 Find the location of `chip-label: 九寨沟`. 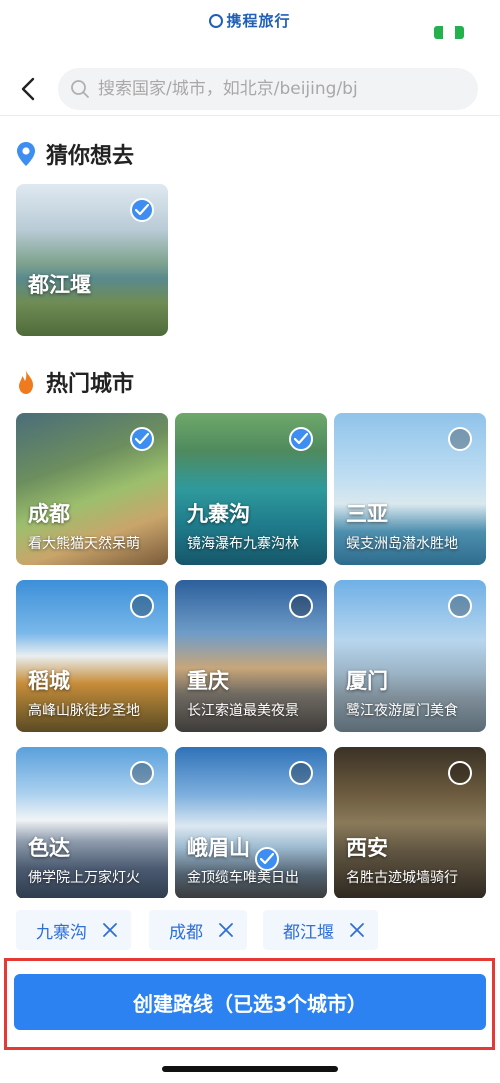

chip-label: 九寨沟 is located at coordinates (61, 932).